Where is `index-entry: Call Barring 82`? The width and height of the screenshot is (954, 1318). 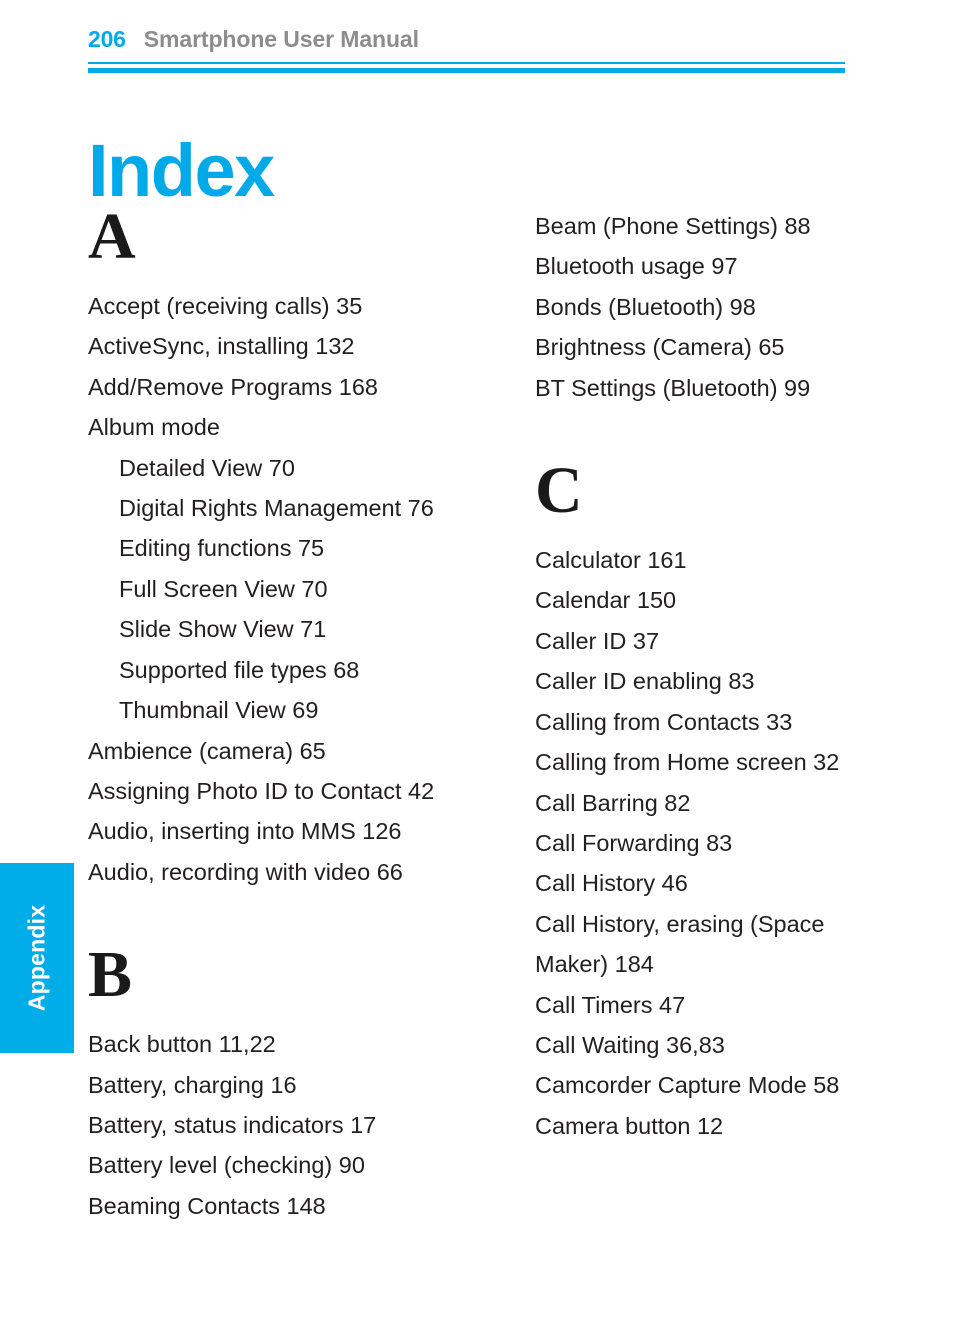 index-entry: Call Barring 82 is located at coordinates (613, 802).